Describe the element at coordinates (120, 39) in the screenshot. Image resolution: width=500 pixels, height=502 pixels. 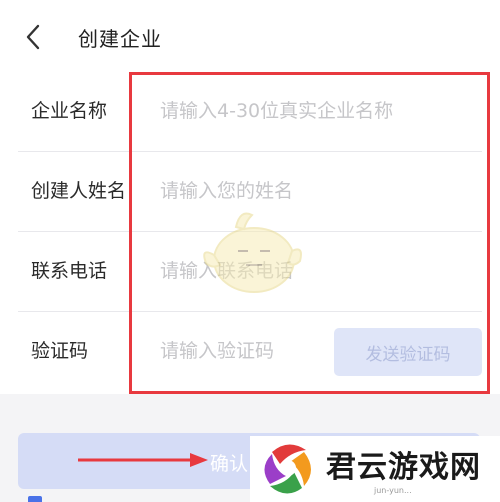
I see `page-title: 创建企业` at that location.